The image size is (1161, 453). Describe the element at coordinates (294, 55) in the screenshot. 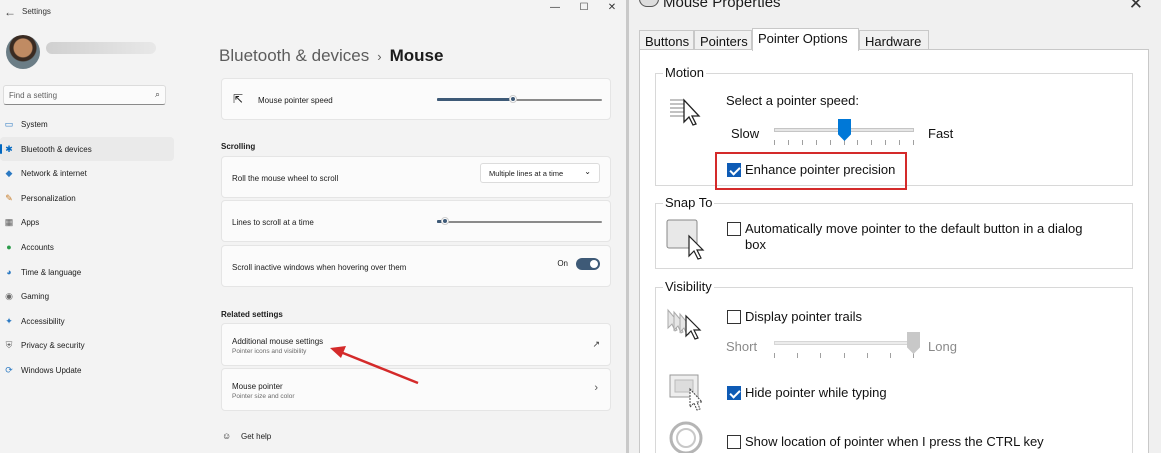

I see `breadcrumb-parent: Bluetooth & devices` at that location.